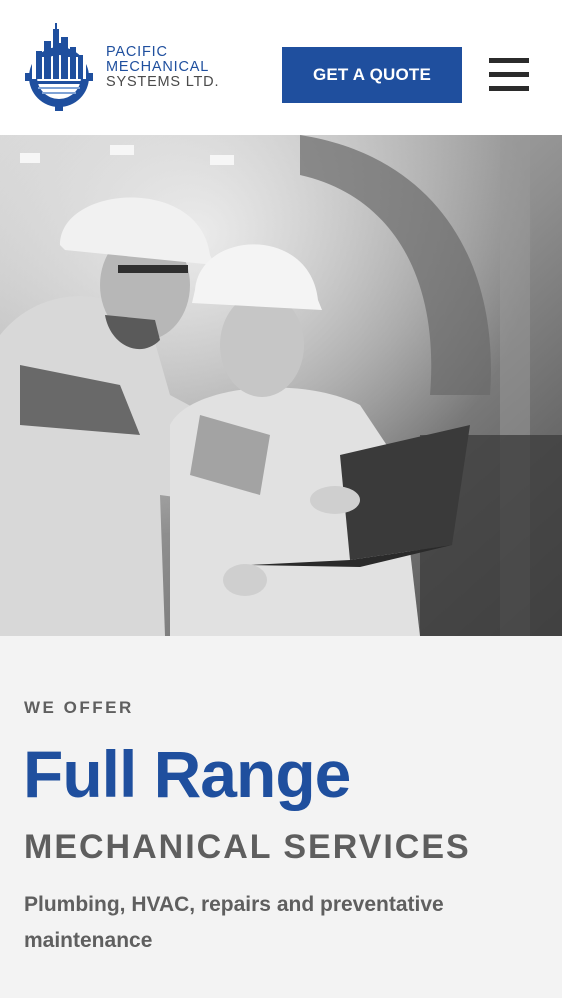 This screenshot has height=998, width=562. Describe the element at coordinates (163, 81) in the screenshot. I see `logo-line-3: SYSTEMS LTD.` at that location.